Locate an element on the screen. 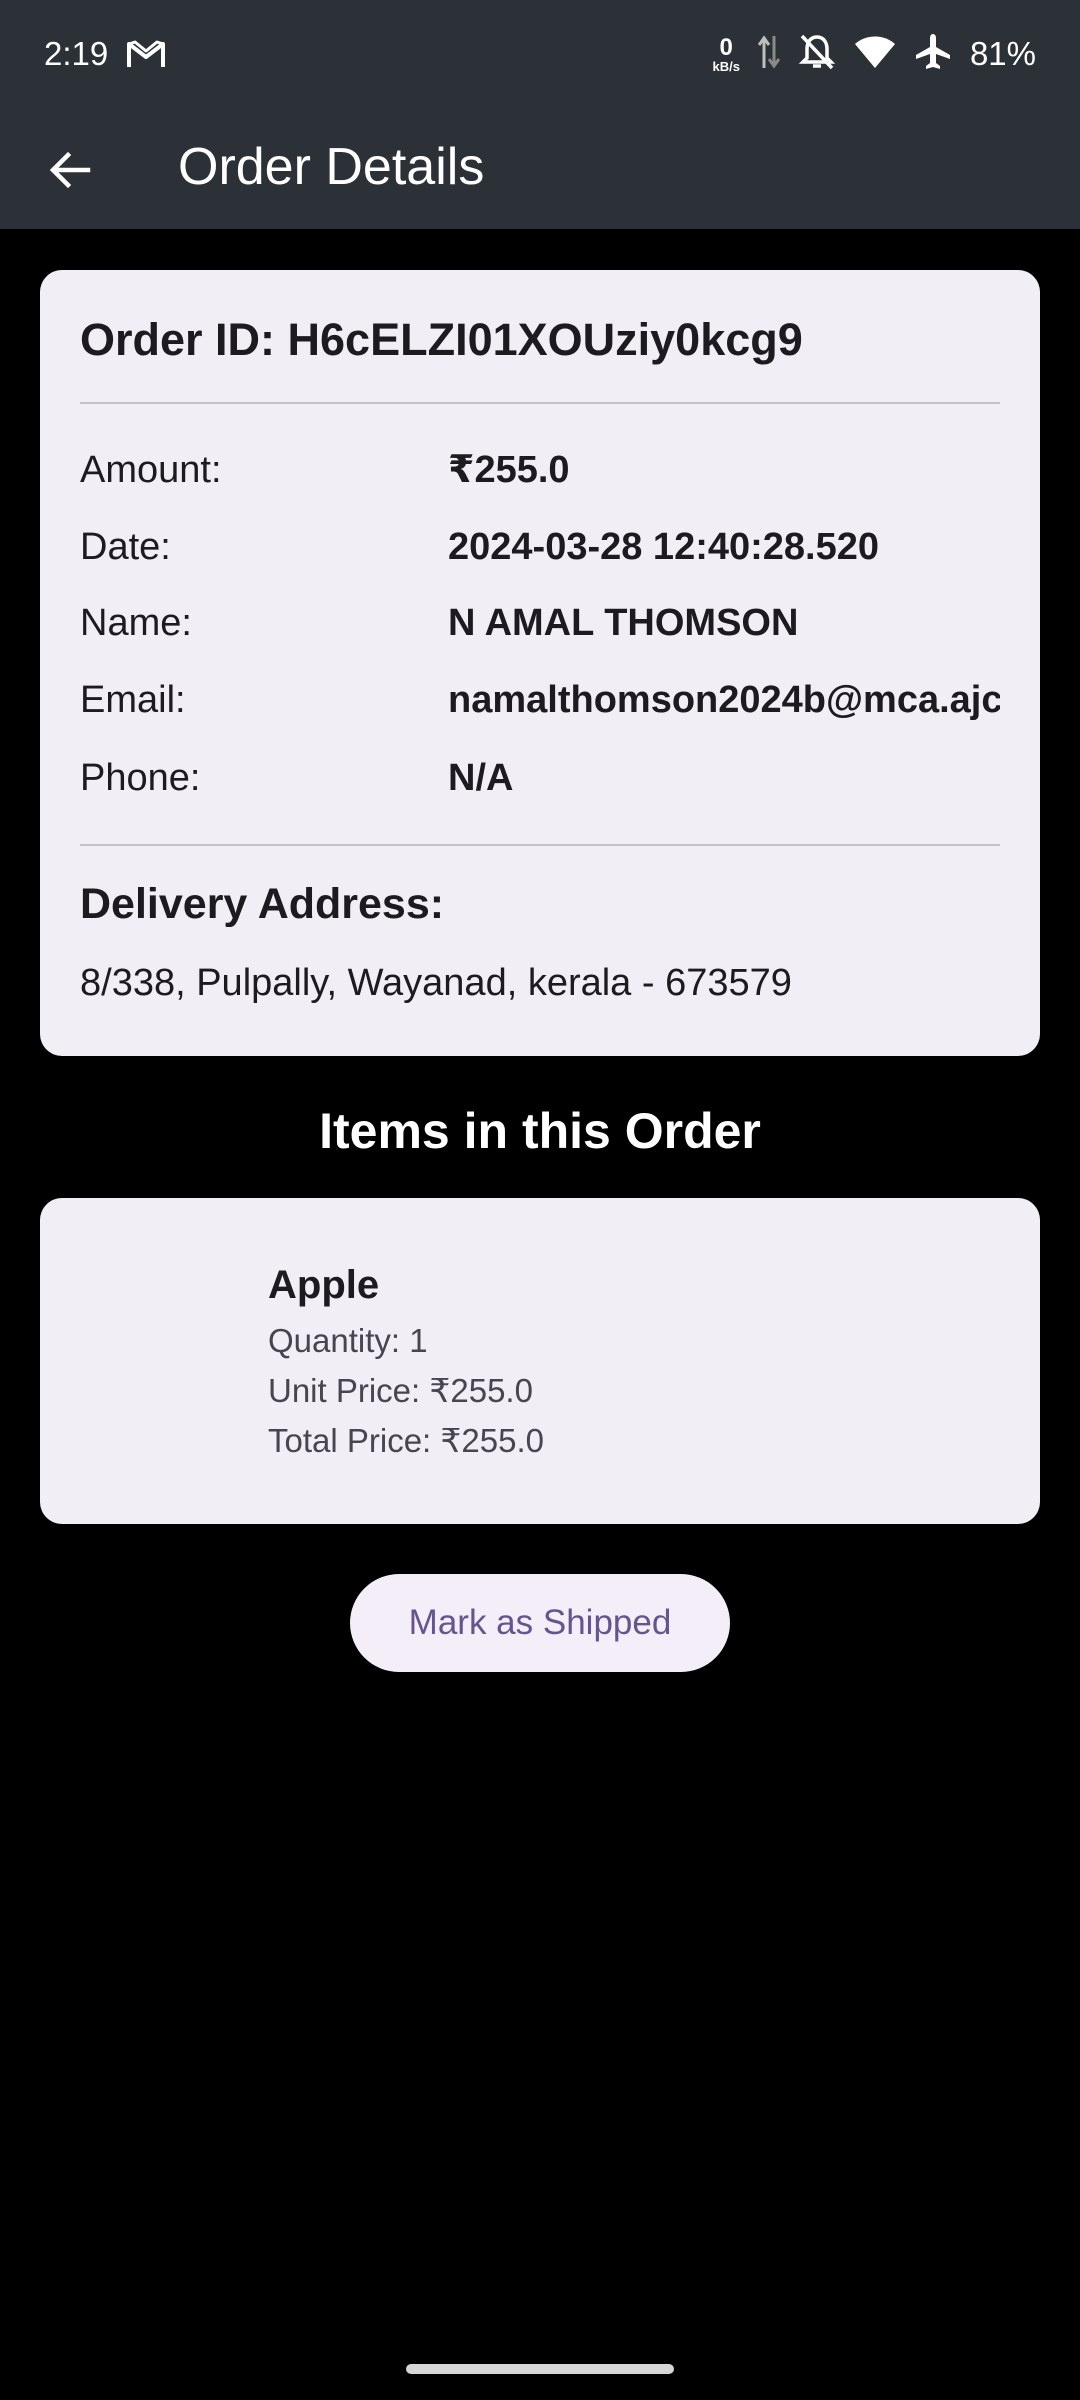 This screenshot has width=1080, height=2400. date-row: Date: 2024-03-28 12:40:28.520 is located at coordinates (540, 547).